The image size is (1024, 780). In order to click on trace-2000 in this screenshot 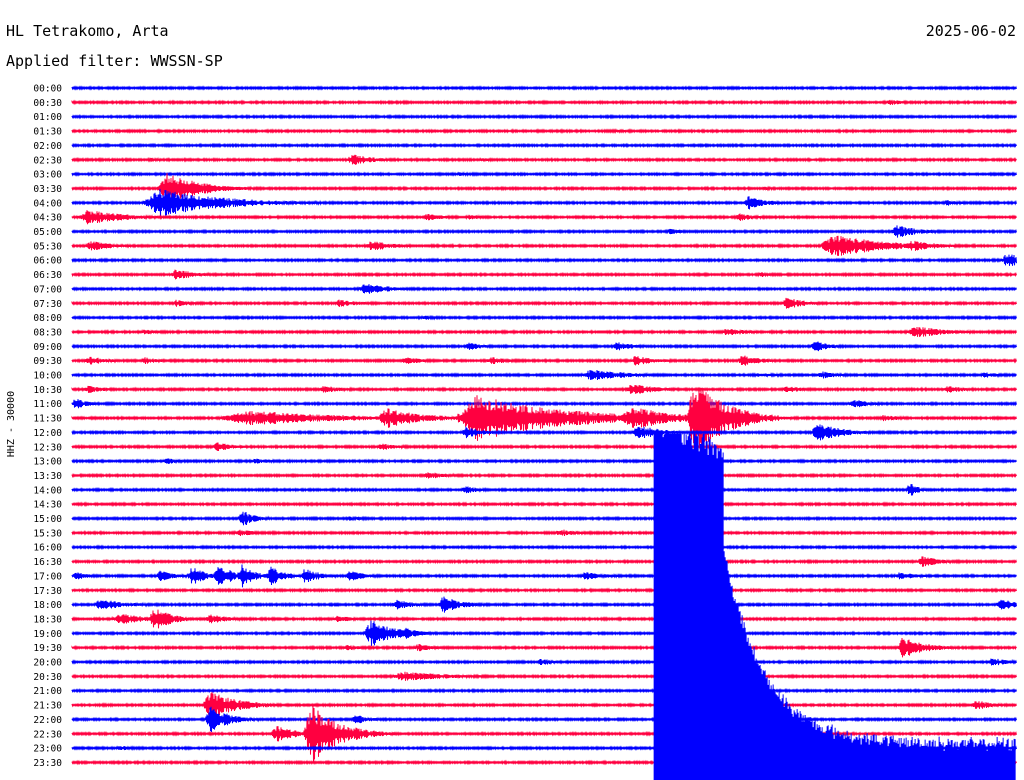, I will do `click(544, 662)`.